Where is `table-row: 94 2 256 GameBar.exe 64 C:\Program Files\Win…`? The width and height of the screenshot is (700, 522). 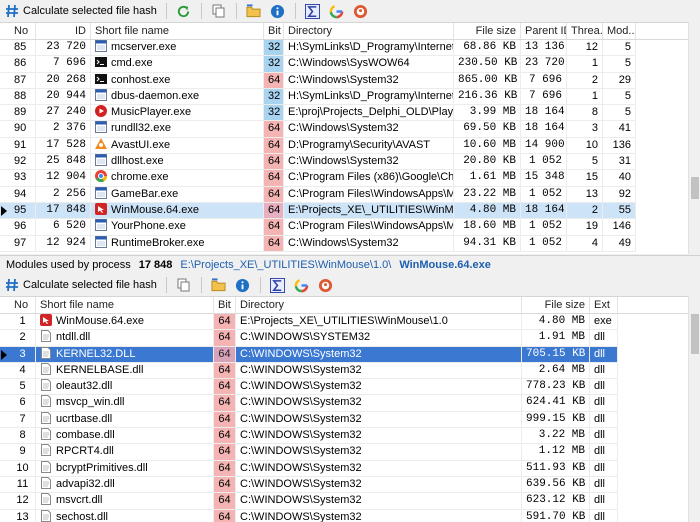
table-row: 94 2 256 GameBar.exe 64 C:\Program Files\Win… is located at coordinates (350, 194).